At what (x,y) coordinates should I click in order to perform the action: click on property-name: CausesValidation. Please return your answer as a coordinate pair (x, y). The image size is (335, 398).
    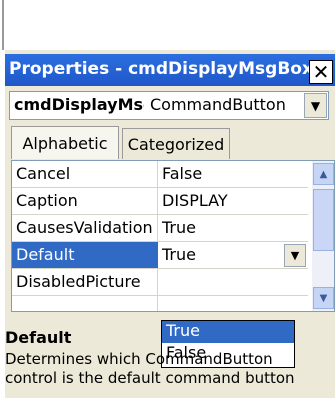
    Looking at the image, I should click on (84, 227).